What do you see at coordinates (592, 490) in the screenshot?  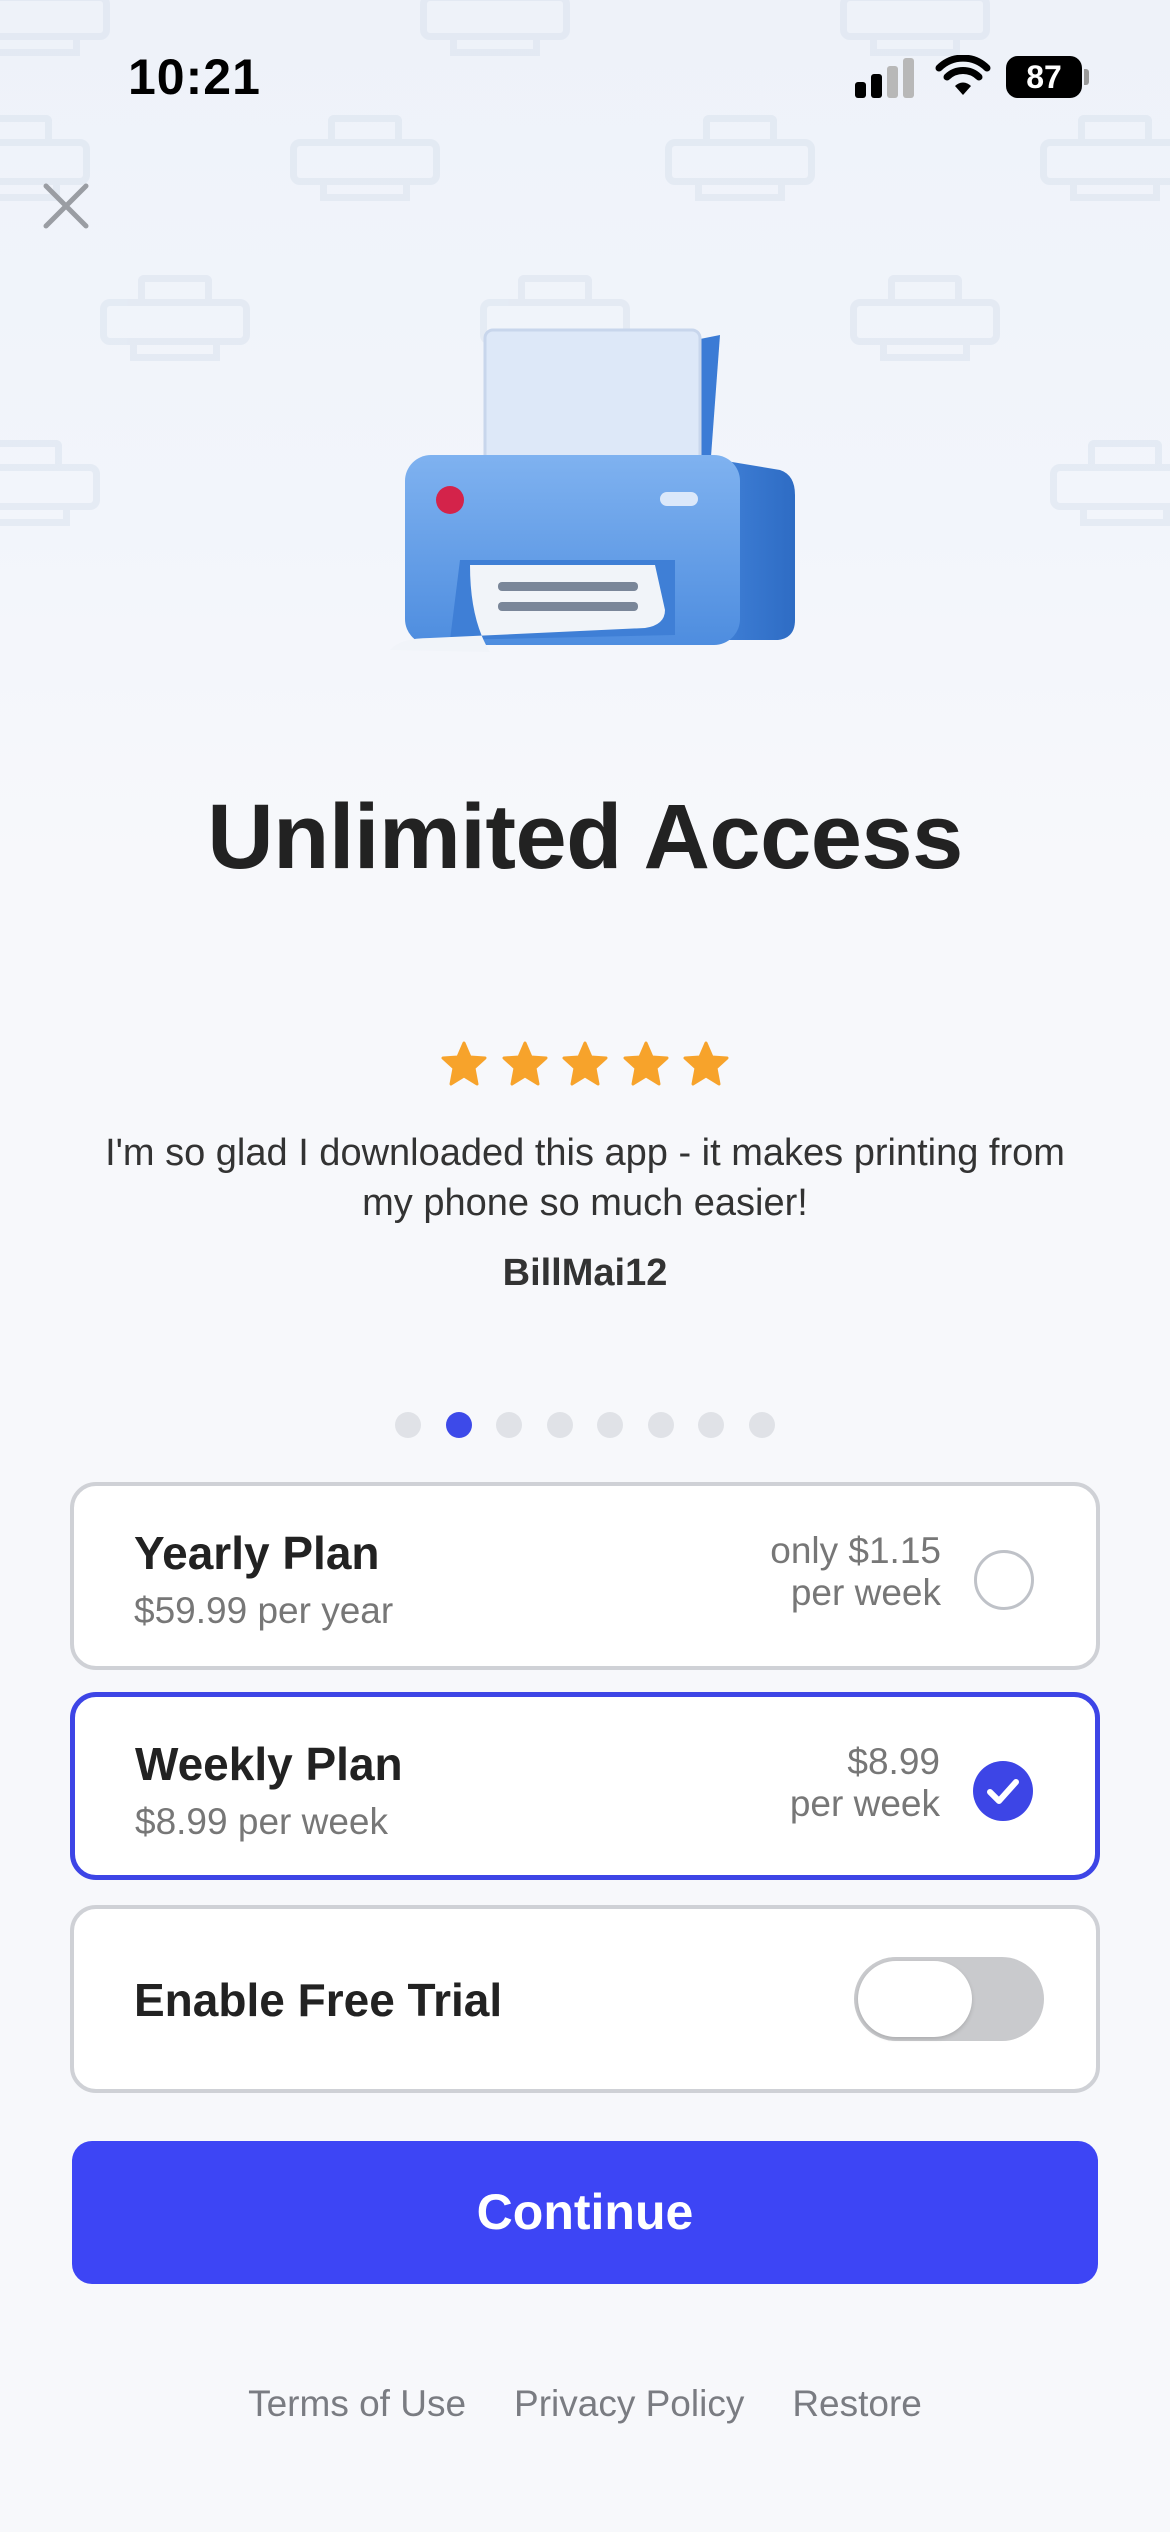 I see `printer-illustration` at bounding box center [592, 490].